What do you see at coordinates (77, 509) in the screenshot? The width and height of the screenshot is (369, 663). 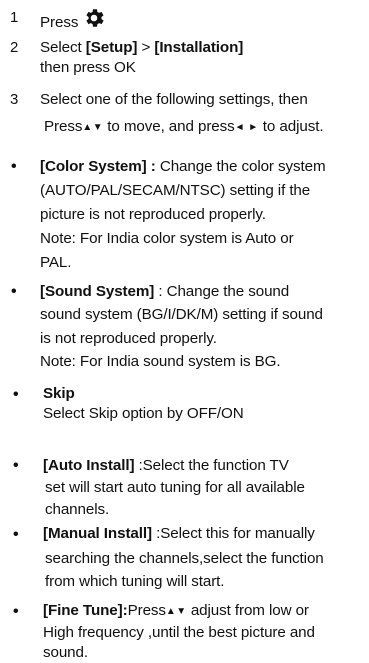 I see `auto-install-line-3: channels.` at bounding box center [77, 509].